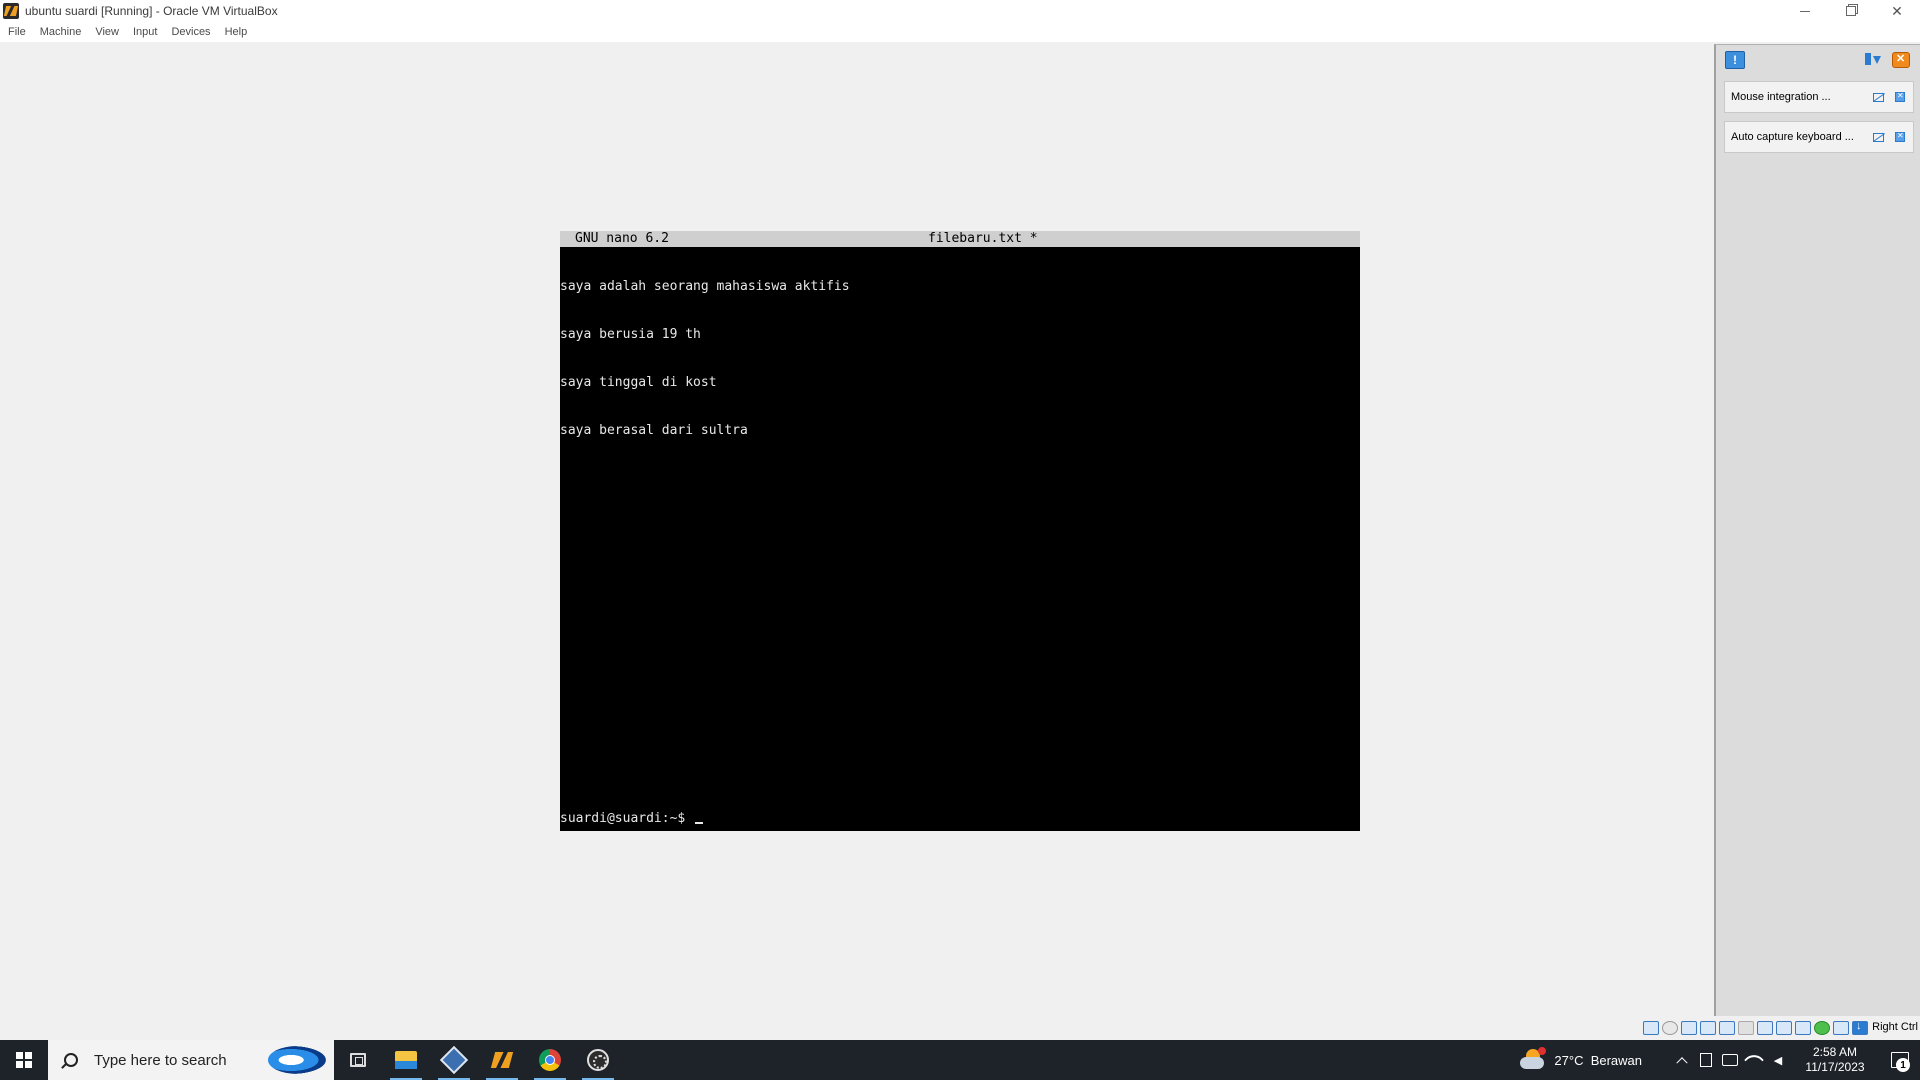  Describe the element at coordinates (1533, 1059) in the screenshot. I see `weather-icon` at that location.